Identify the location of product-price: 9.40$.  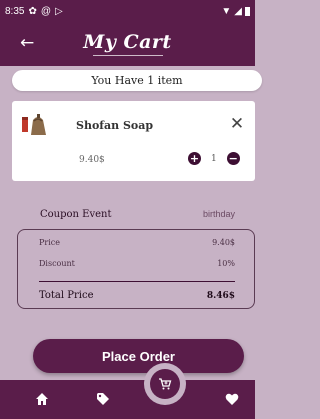
(92, 160).